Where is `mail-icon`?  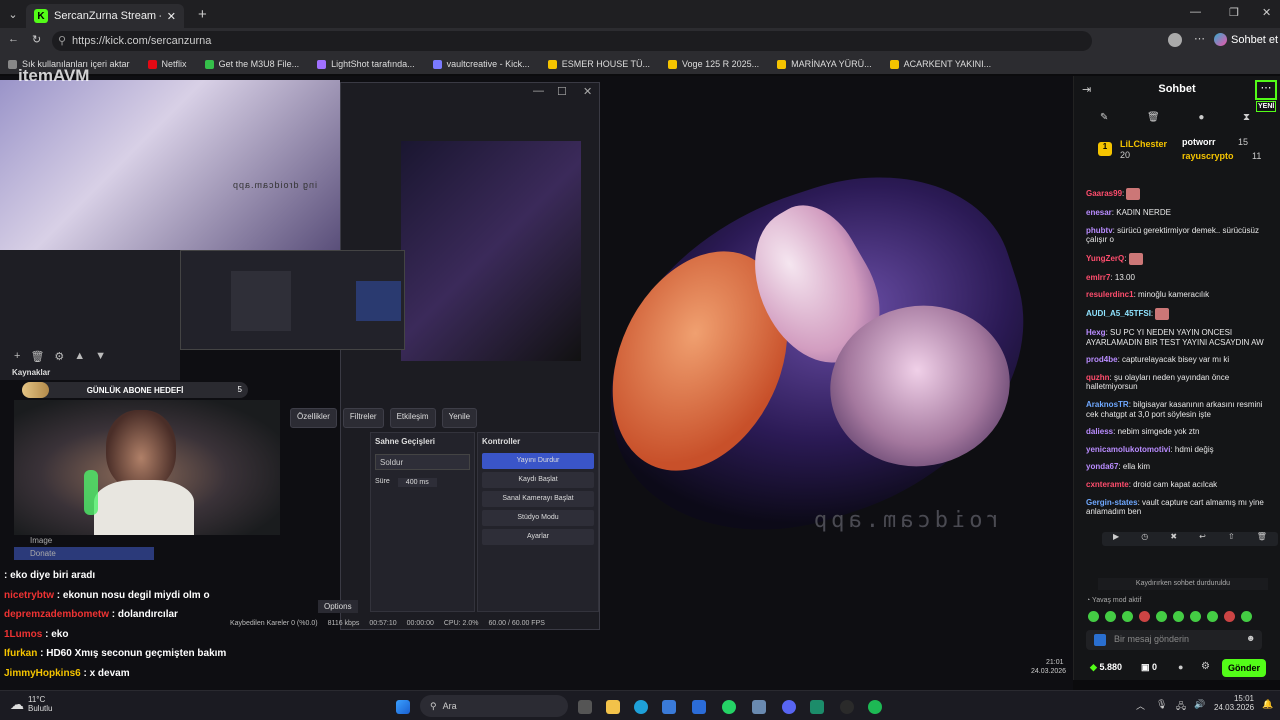 mail-icon is located at coordinates (699, 707).